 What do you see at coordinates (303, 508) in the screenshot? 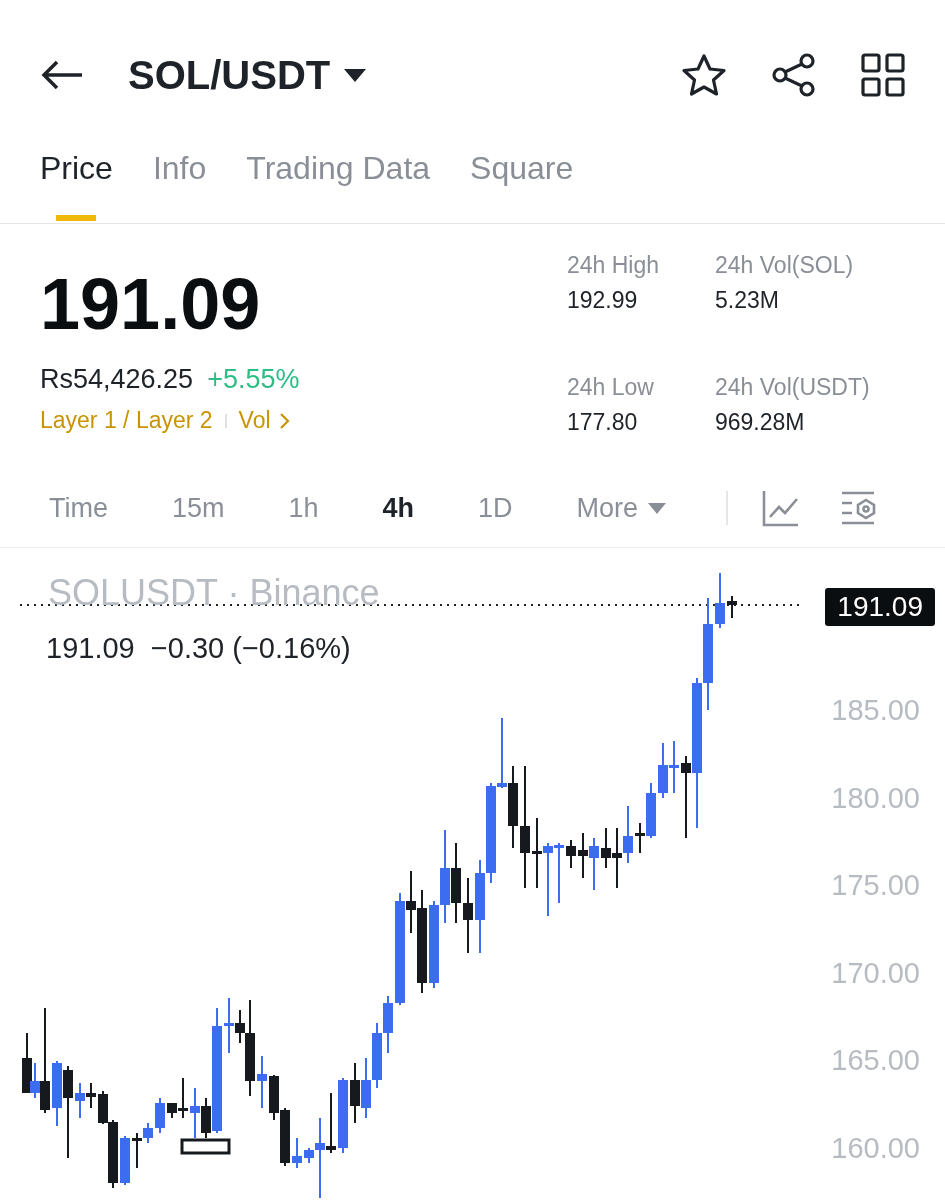
I see `interval-tab: 1h` at bounding box center [303, 508].